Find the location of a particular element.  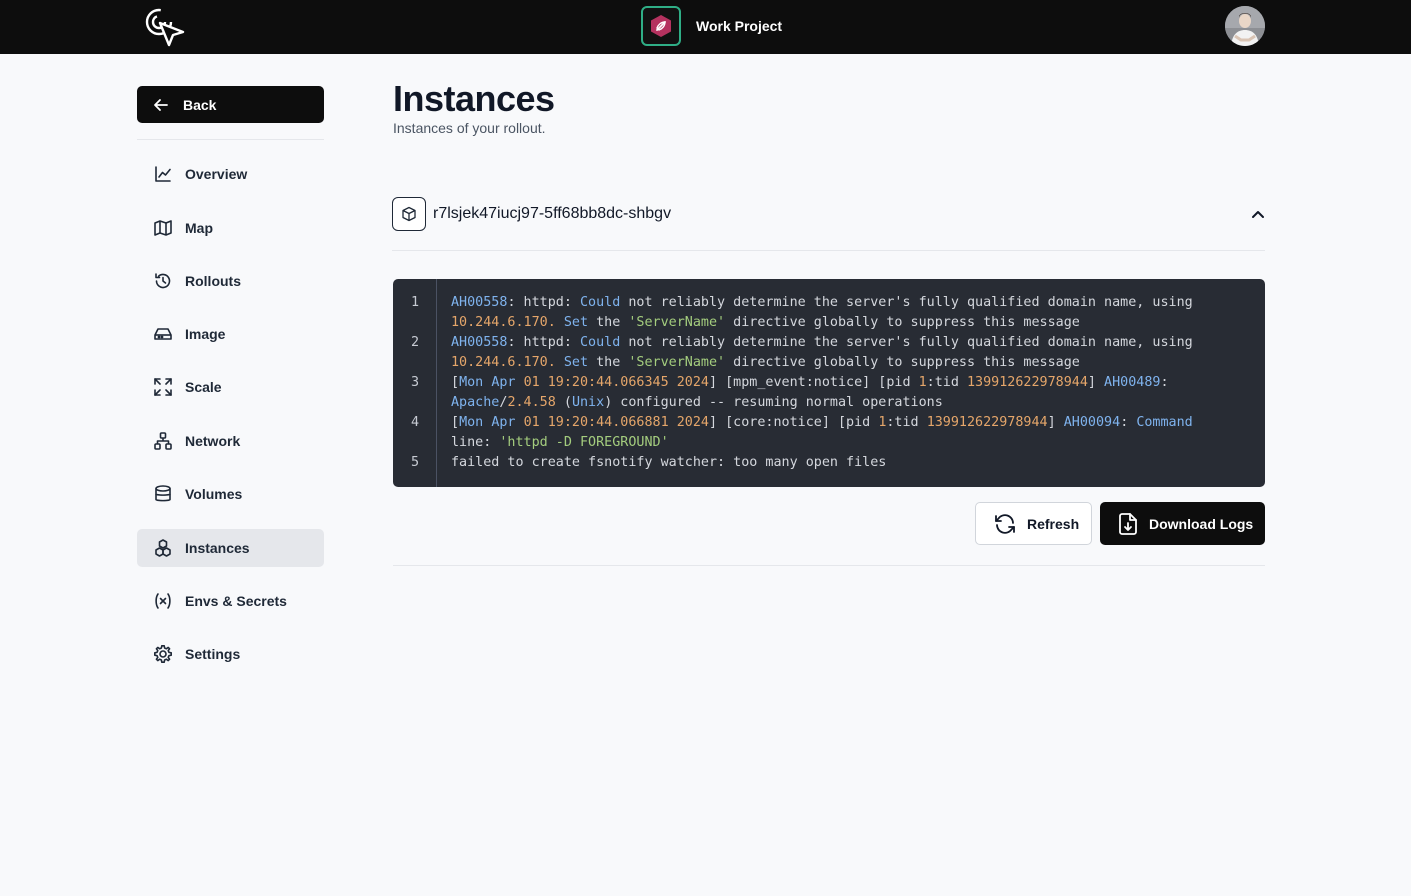

boxes-icon is located at coordinates (163, 548).